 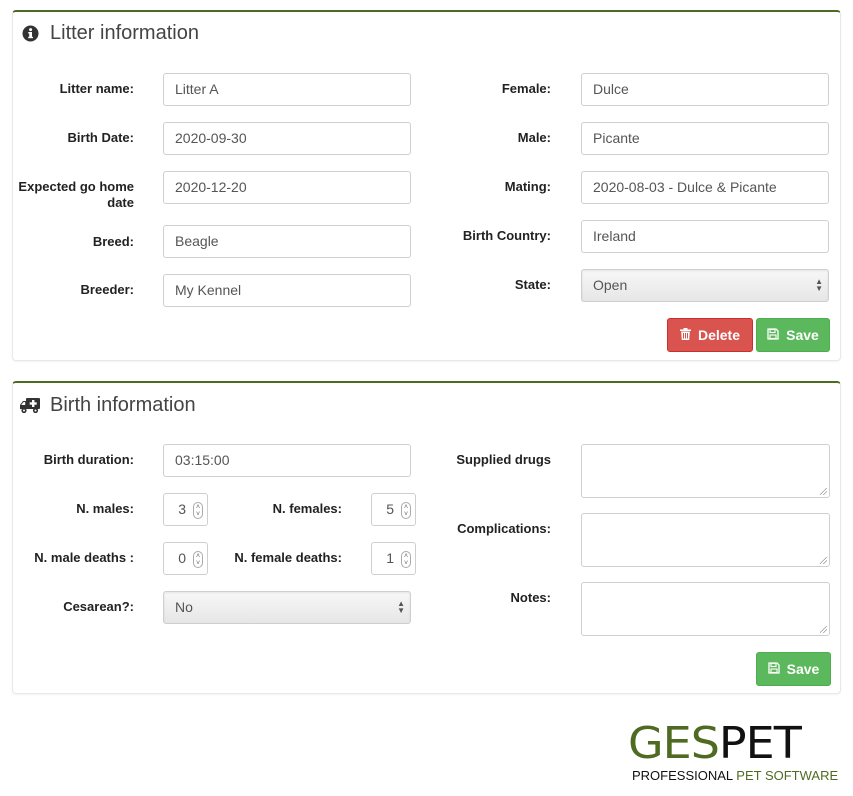 I want to click on female-input: Dulce, so click(x=705, y=89).